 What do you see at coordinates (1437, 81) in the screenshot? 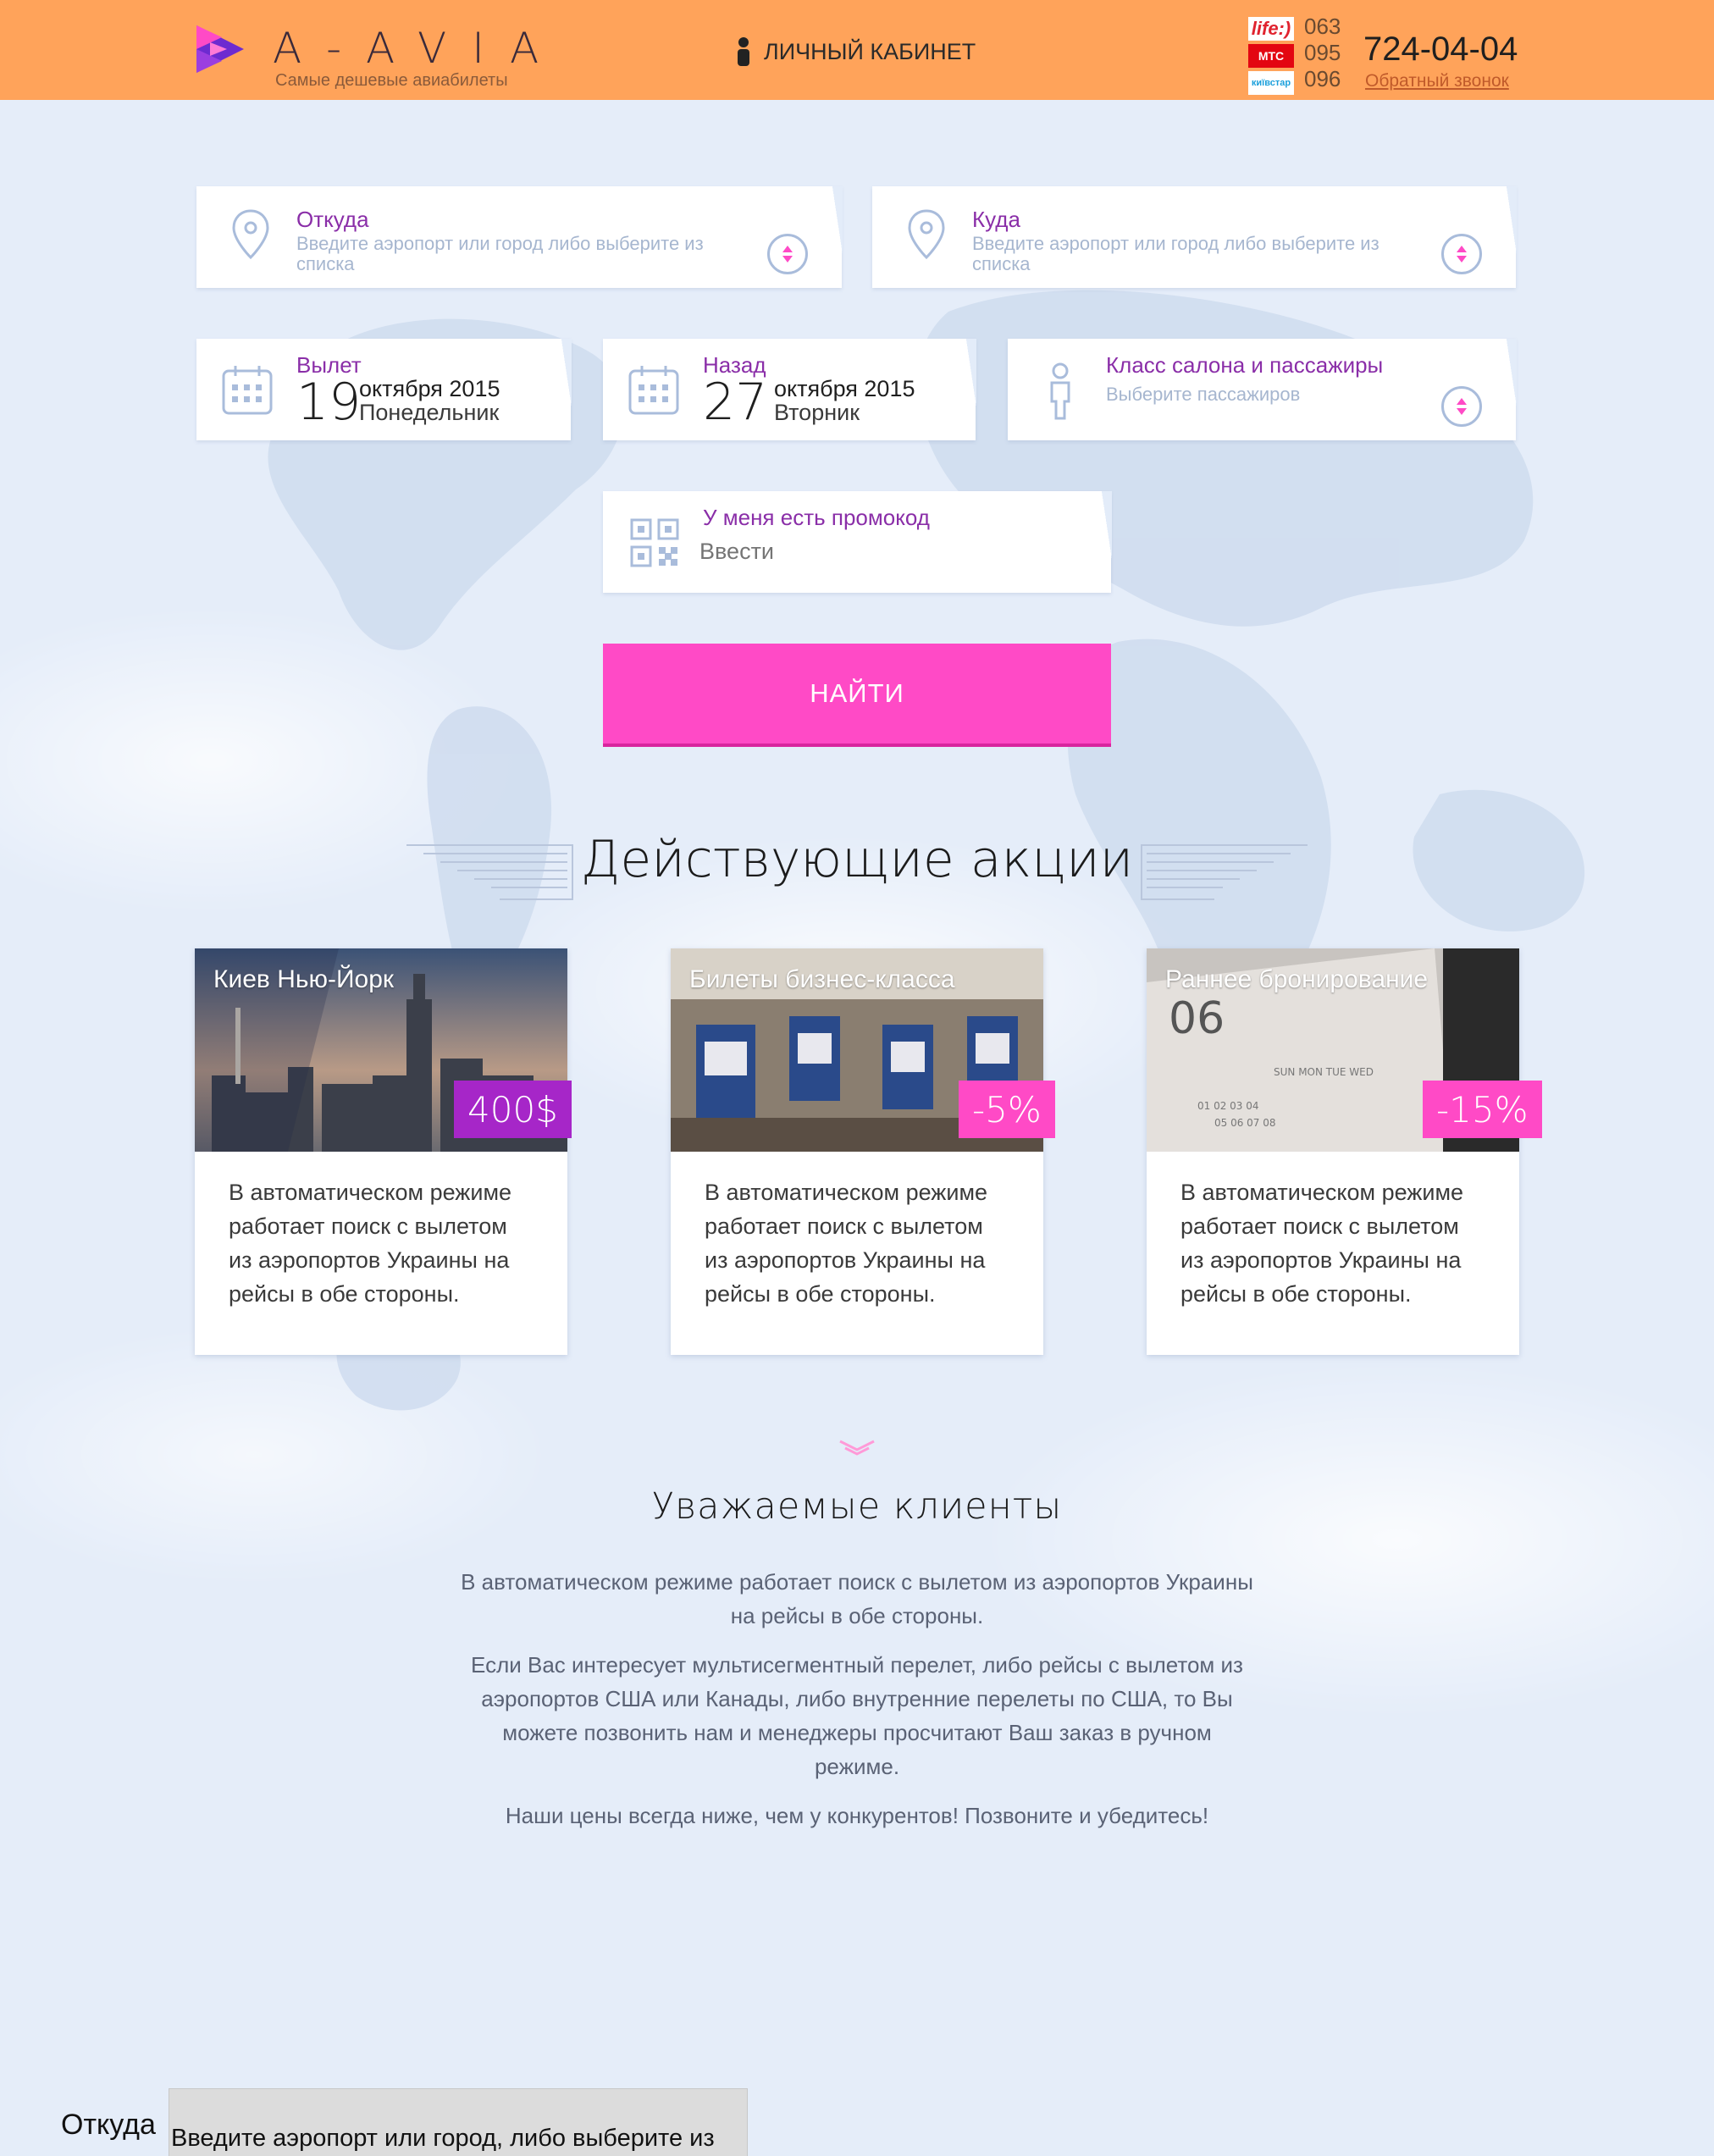
I see `callback-link: Обратный звонок` at bounding box center [1437, 81].